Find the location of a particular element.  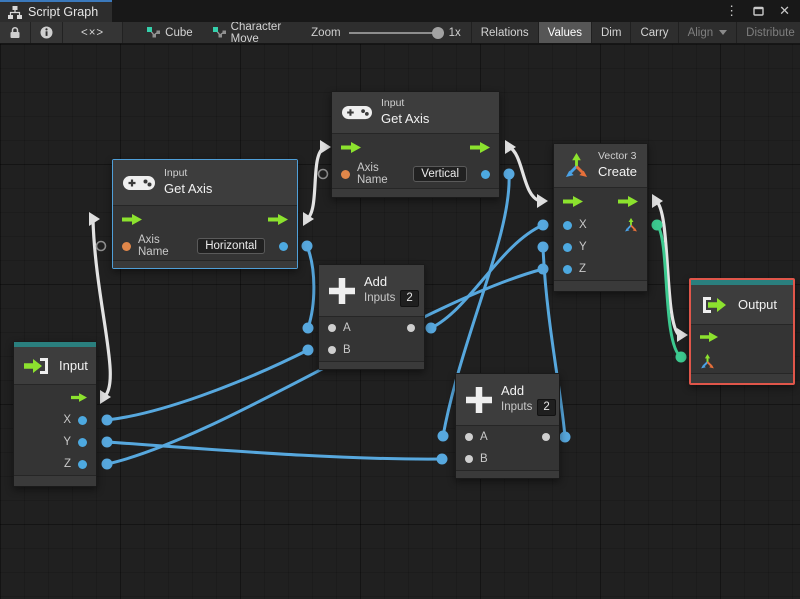

zoom-slider-knob is located at coordinates (437, 32).